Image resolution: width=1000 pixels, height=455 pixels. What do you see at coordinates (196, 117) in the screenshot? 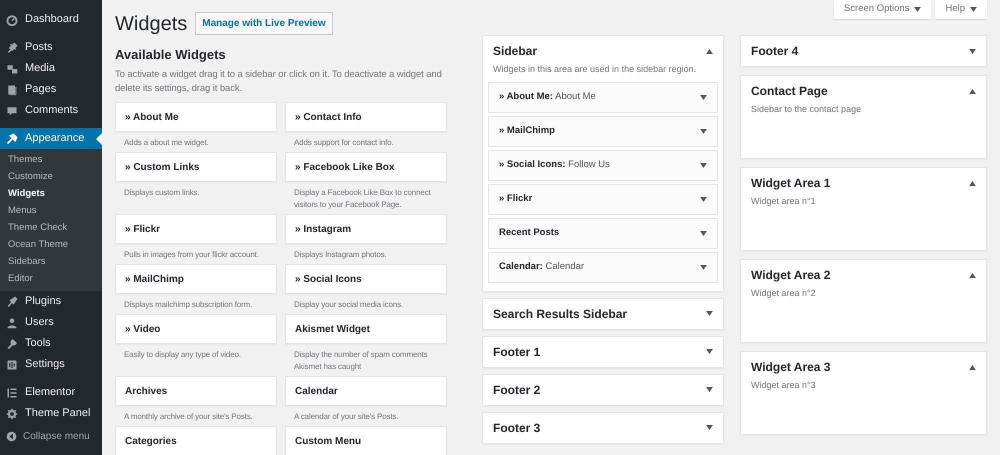
I see `widget-card: » About Me` at bounding box center [196, 117].